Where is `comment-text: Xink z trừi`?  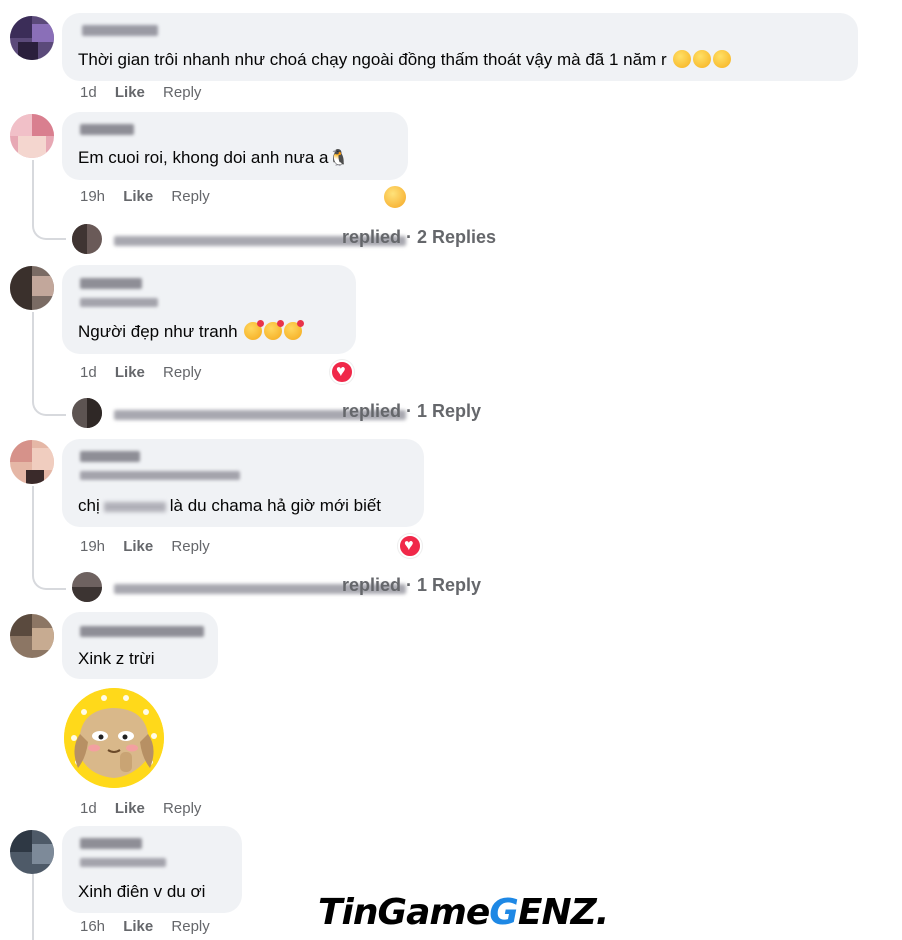 comment-text: Xink z trừi is located at coordinates (116, 658).